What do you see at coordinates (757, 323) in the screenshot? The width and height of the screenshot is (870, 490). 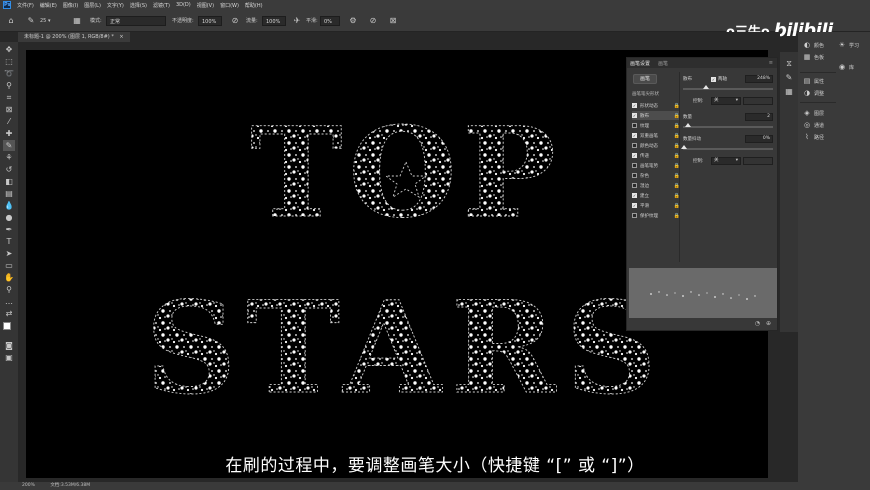 I see `toggle-preview-icon: ◔` at bounding box center [757, 323].